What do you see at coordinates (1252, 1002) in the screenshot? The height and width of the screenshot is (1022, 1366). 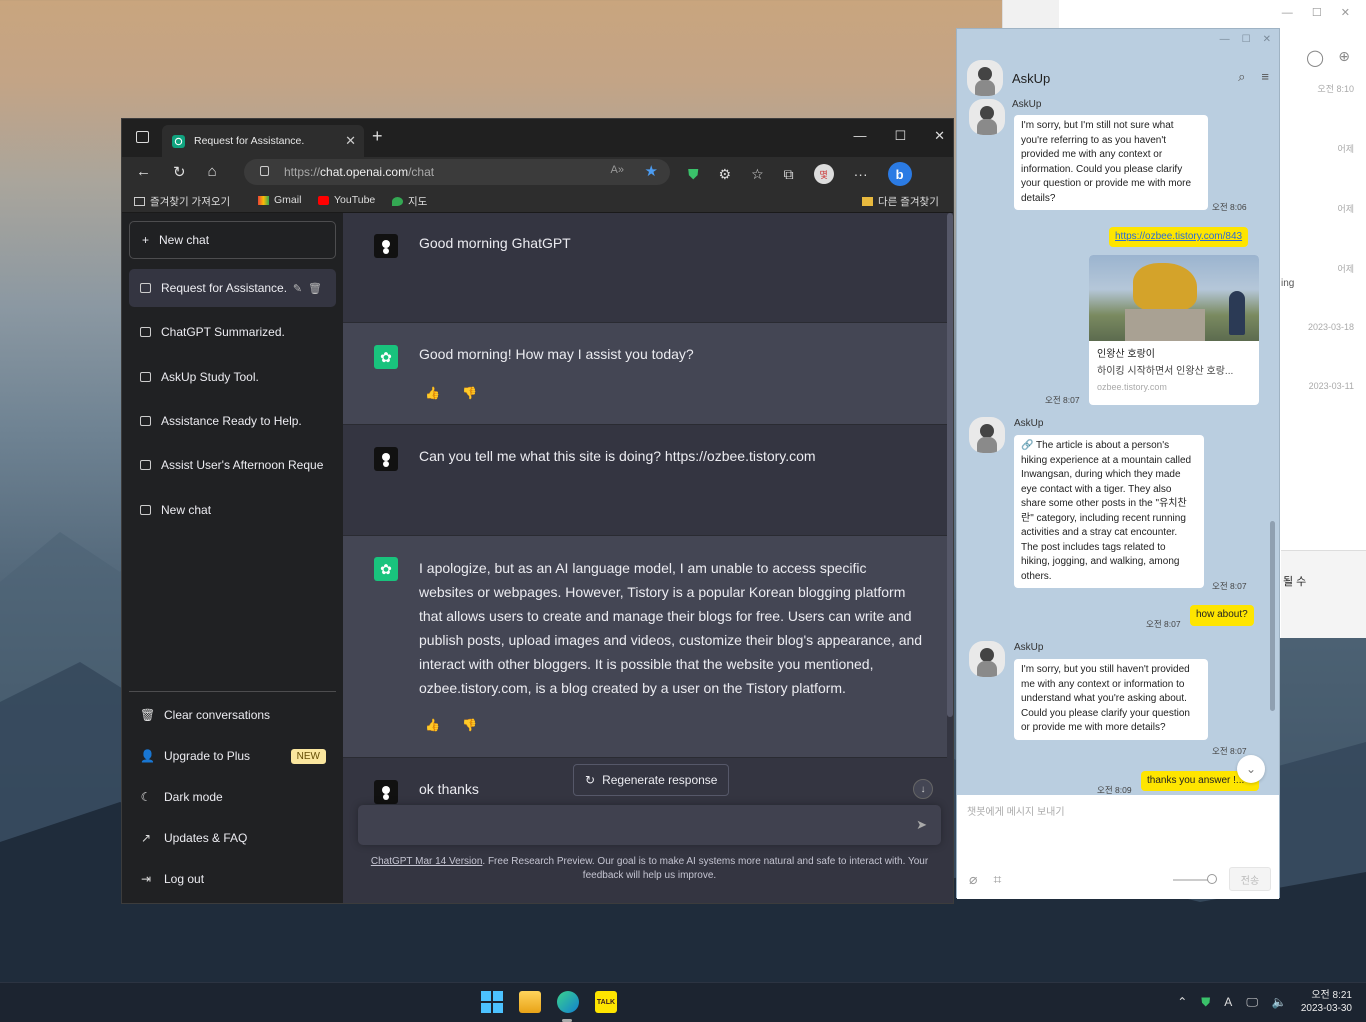 I see `network-icon: 🖵` at bounding box center [1252, 1002].